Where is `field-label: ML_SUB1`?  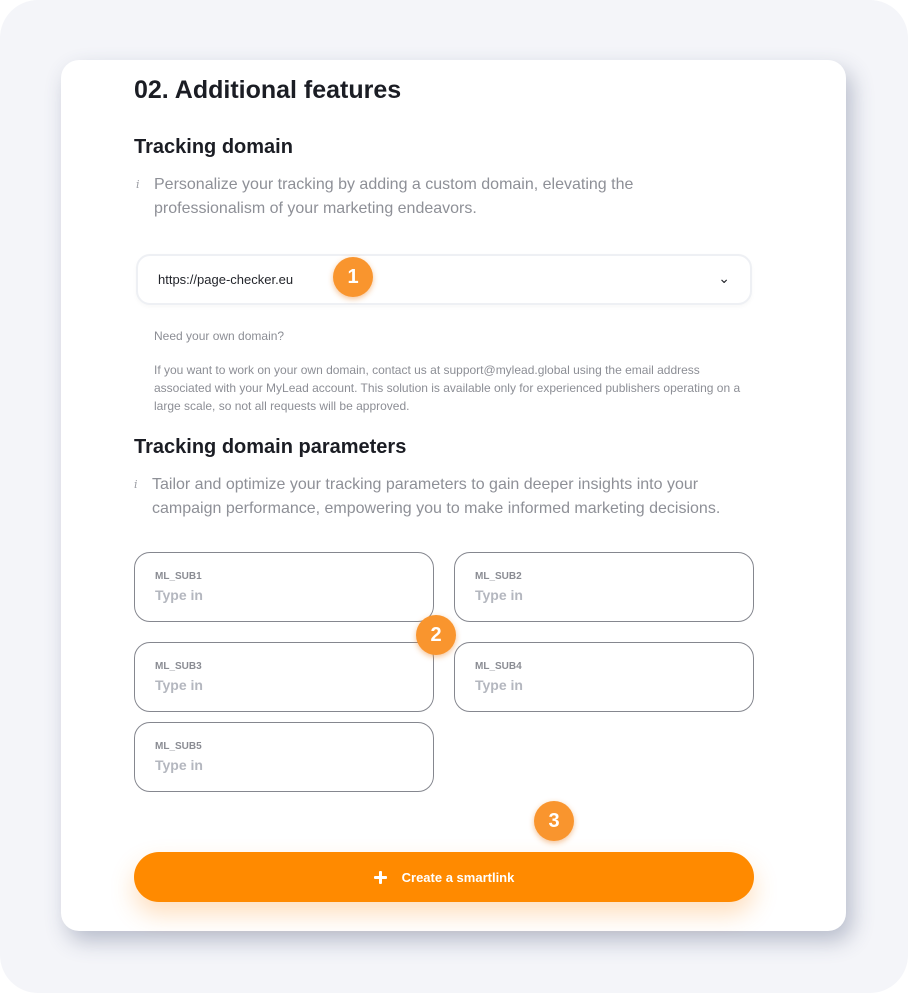
field-label: ML_SUB1 is located at coordinates (178, 576).